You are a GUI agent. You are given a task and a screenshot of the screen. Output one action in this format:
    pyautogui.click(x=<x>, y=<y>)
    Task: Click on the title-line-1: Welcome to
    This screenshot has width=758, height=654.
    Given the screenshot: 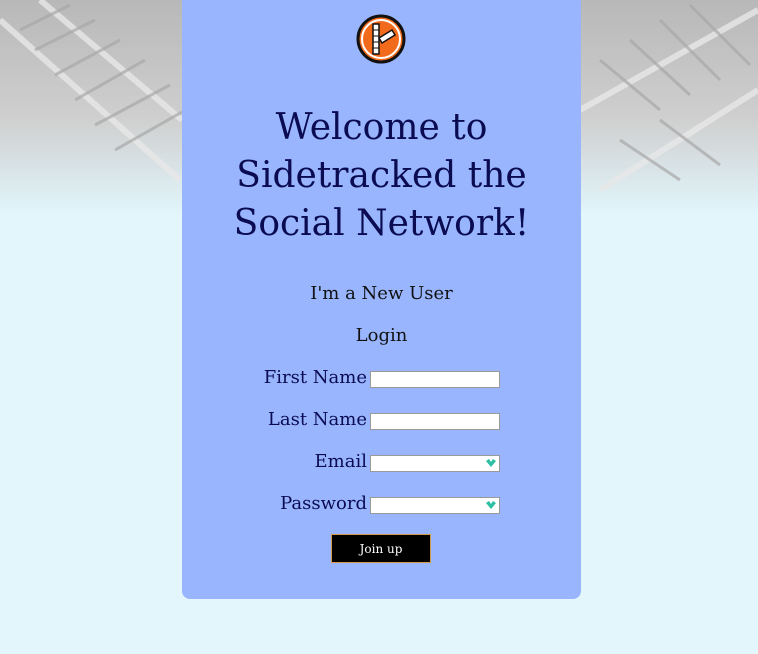 What is the action you would take?
    pyautogui.click(x=381, y=127)
    